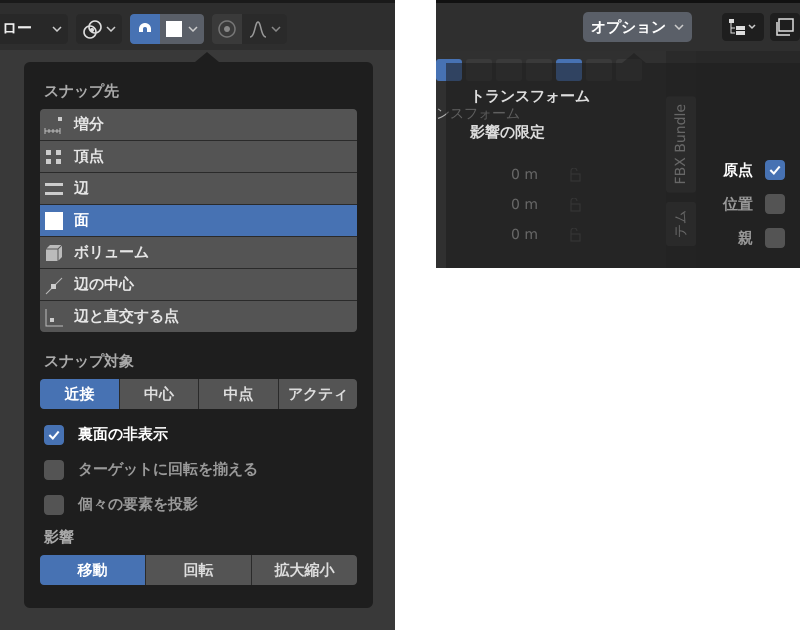  What do you see at coordinates (198, 156) in the screenshot?
I see `snap-option: 頂点` at bounding box center [198, 156].